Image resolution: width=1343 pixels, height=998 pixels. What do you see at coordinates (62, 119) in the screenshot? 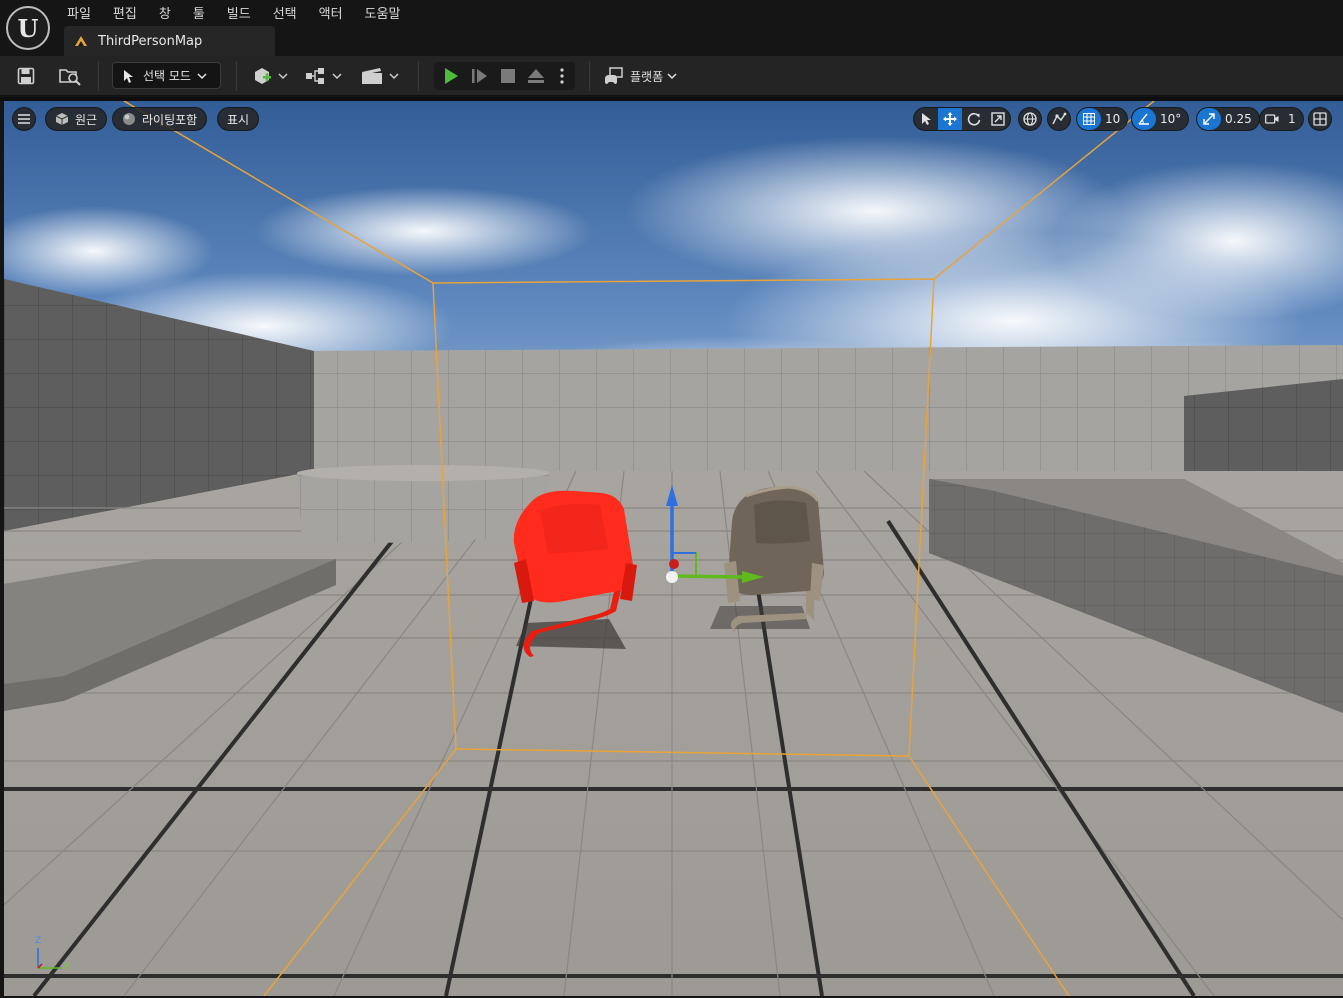
I see `cube-icon` at bounding box center [62, 119].